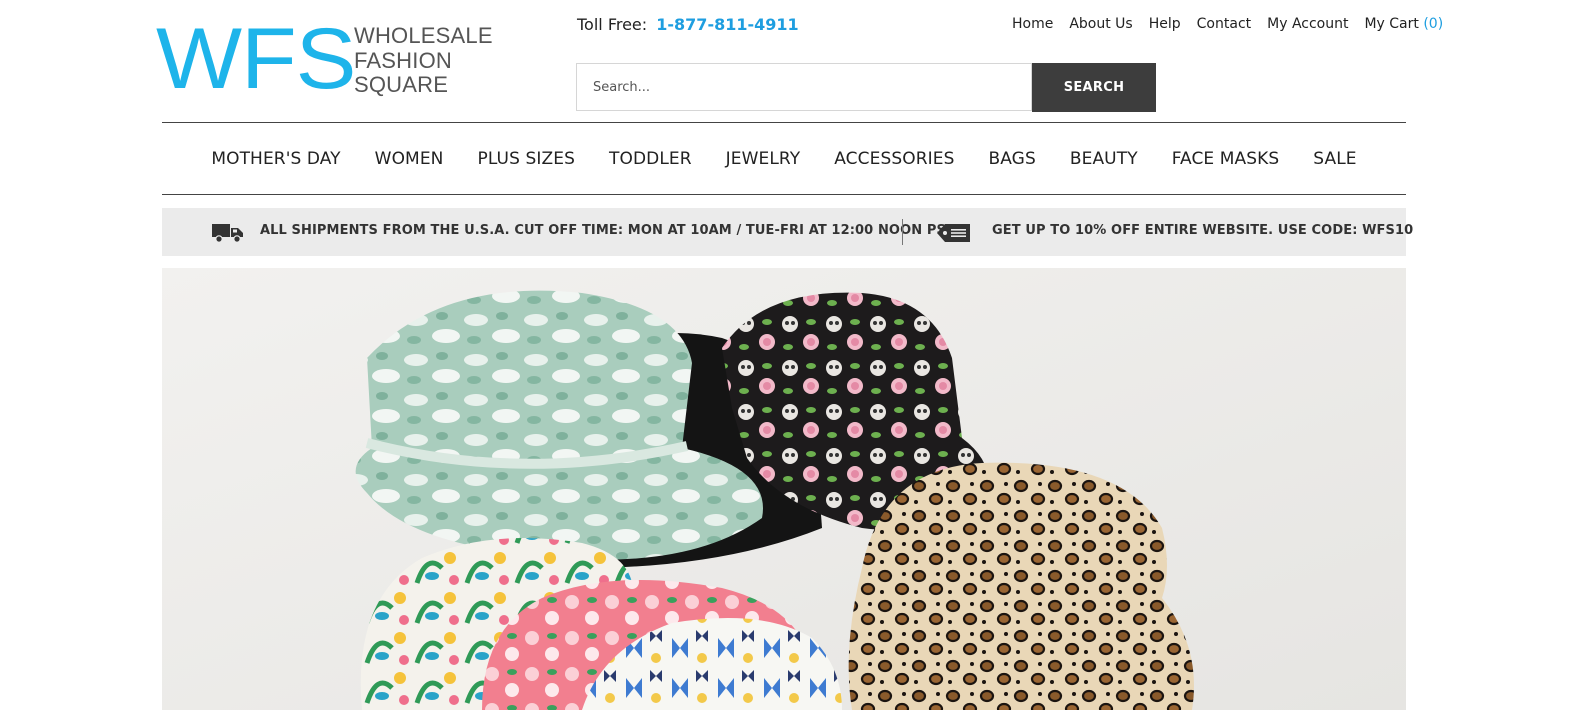 The image size is (1585, 710). What do you see at coordinates (1433, 24) in the screenshot?
I see `cart-count: (0)` at bounding box center [1433, 24].